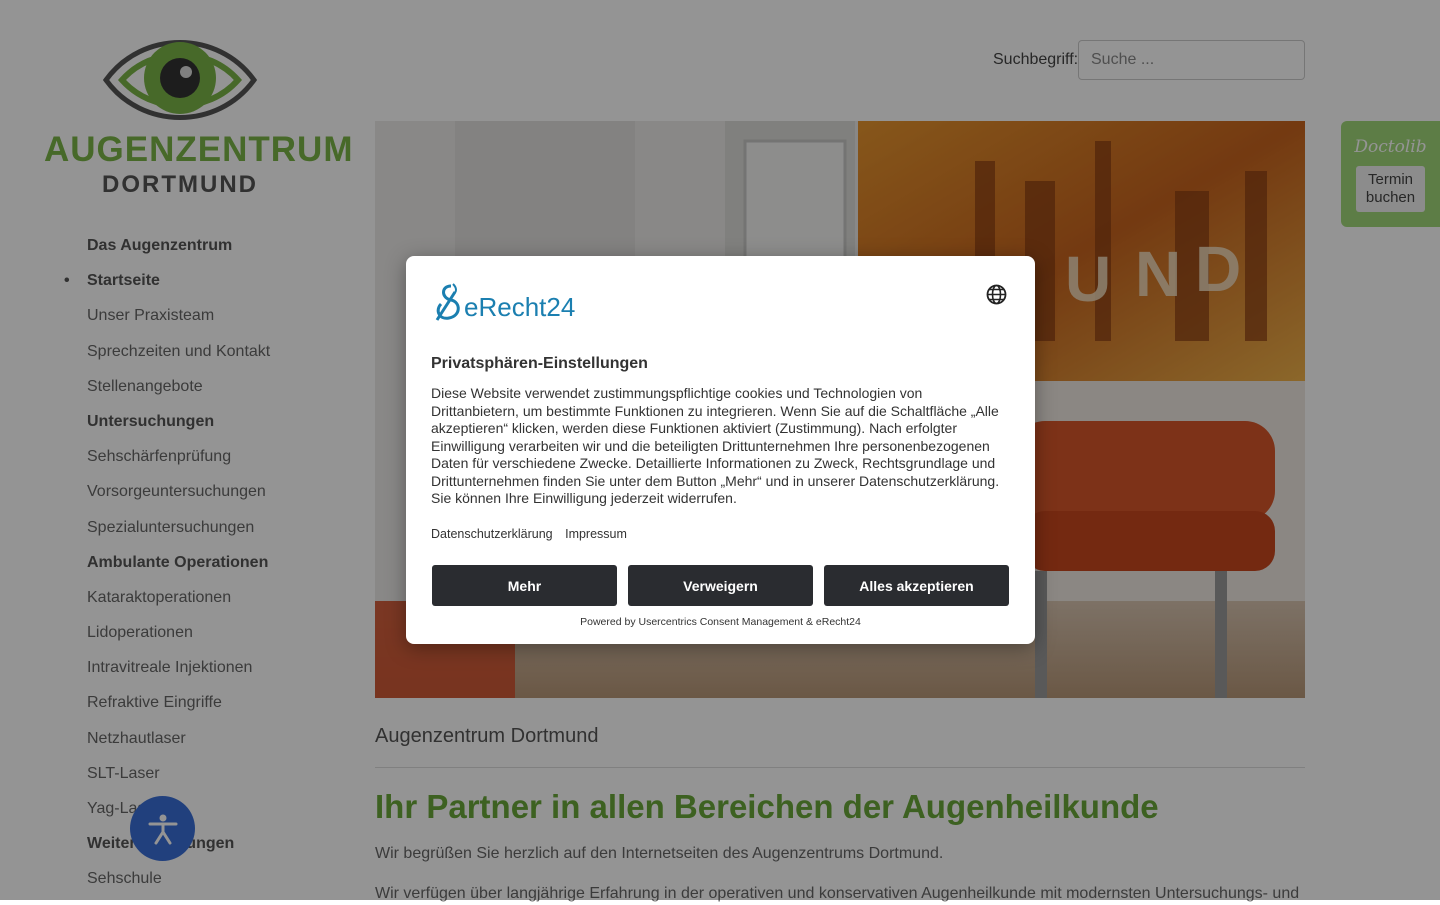 The image size is (1440, 905). I want to click on erecht24-mark-icon, so click(447, 302).